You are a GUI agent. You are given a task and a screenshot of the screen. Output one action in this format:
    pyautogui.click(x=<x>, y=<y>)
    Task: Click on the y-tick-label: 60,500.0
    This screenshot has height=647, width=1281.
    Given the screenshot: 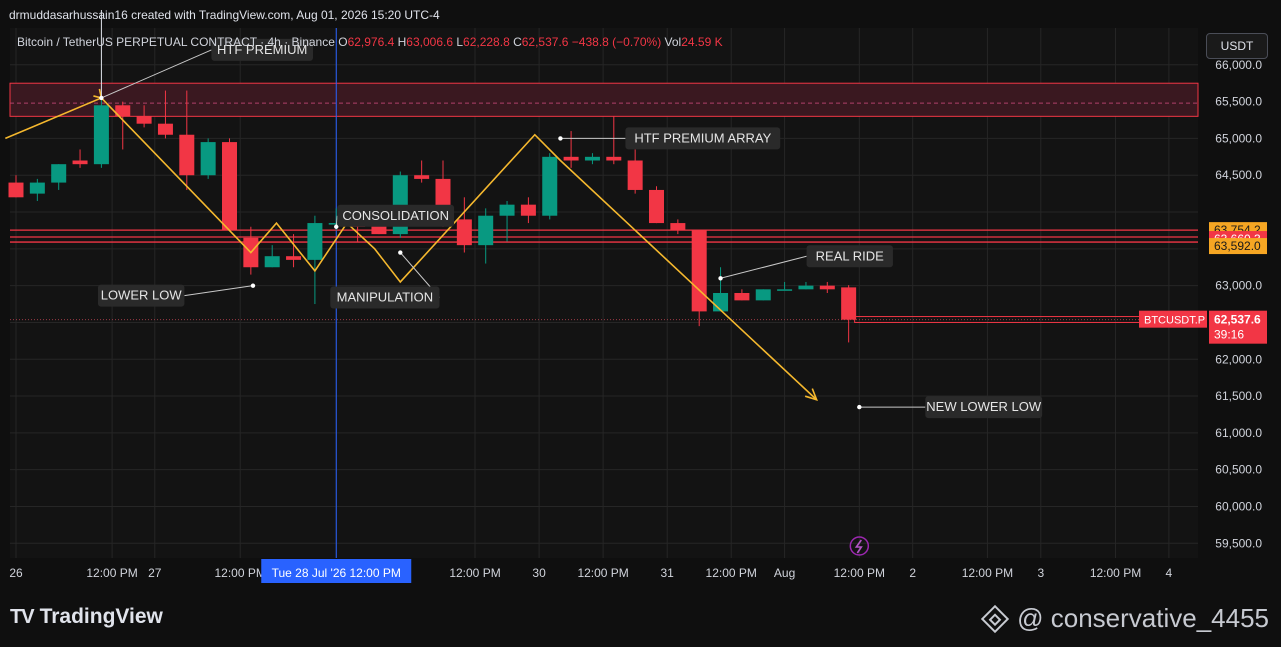 What is the action you would take?
    pyautogui.click(x=1238, y=470)
    